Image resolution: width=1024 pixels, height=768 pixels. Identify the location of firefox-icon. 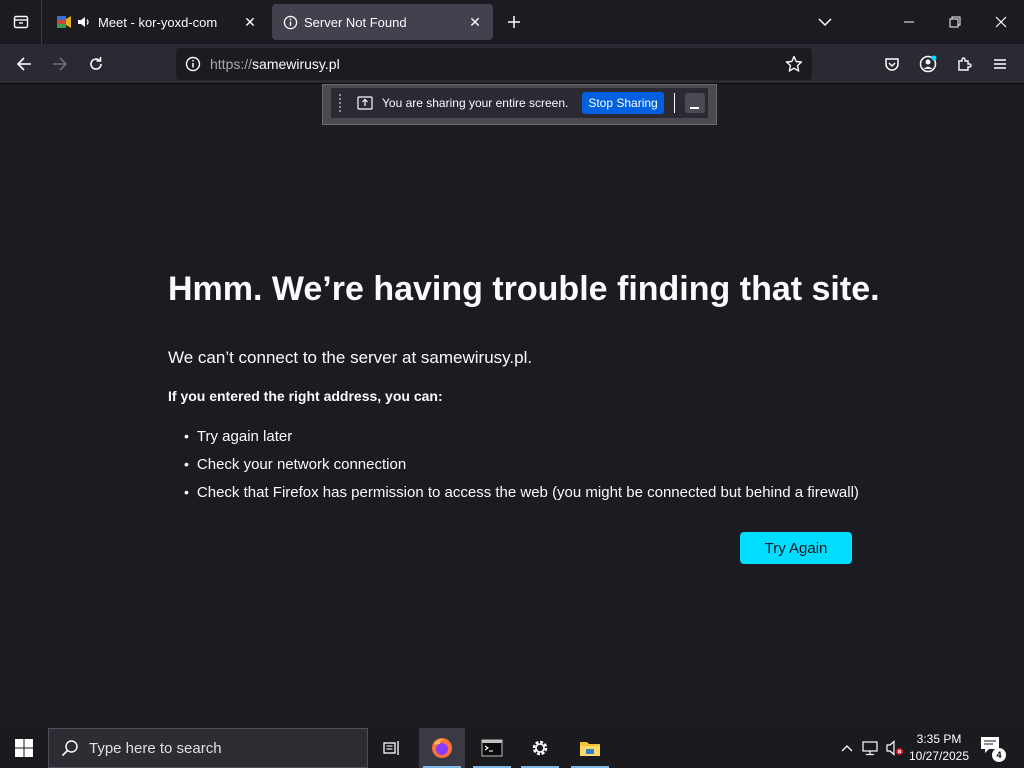
(442, 748).